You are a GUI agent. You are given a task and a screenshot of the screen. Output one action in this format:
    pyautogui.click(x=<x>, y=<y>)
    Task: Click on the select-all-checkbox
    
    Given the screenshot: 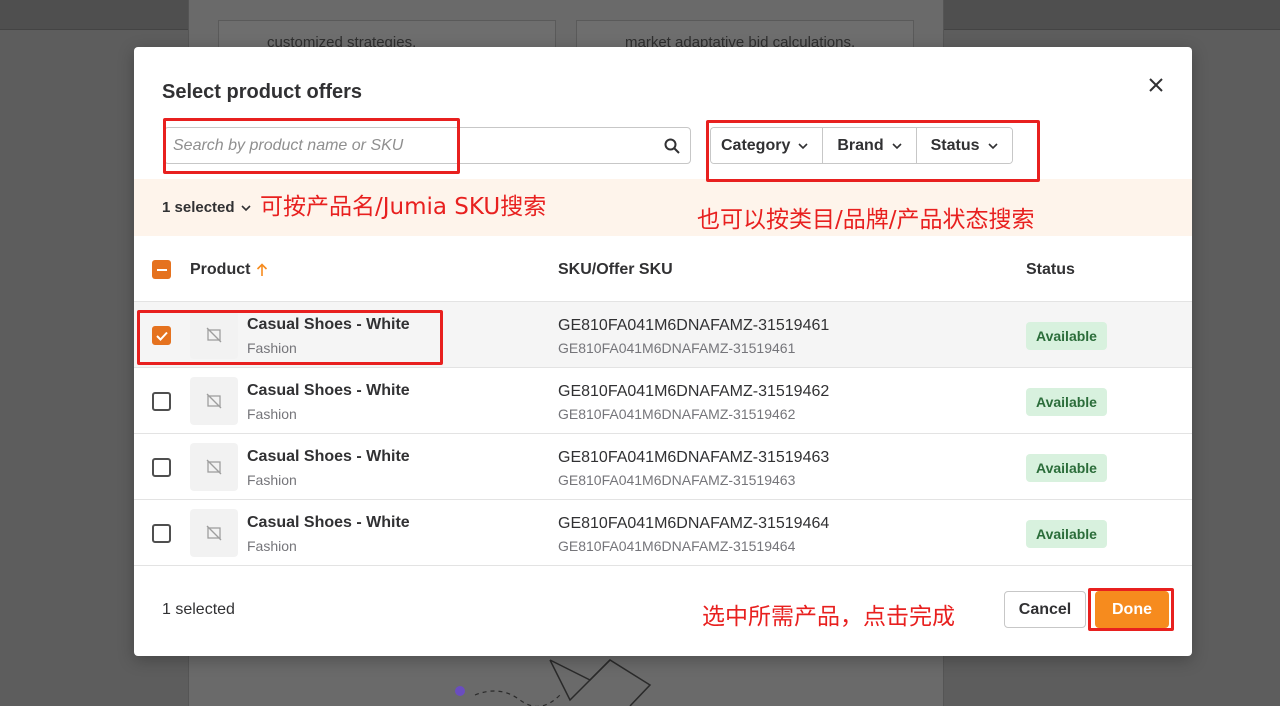 What is the action you would take?
    pyautogui.click(x=161, y=269)
    